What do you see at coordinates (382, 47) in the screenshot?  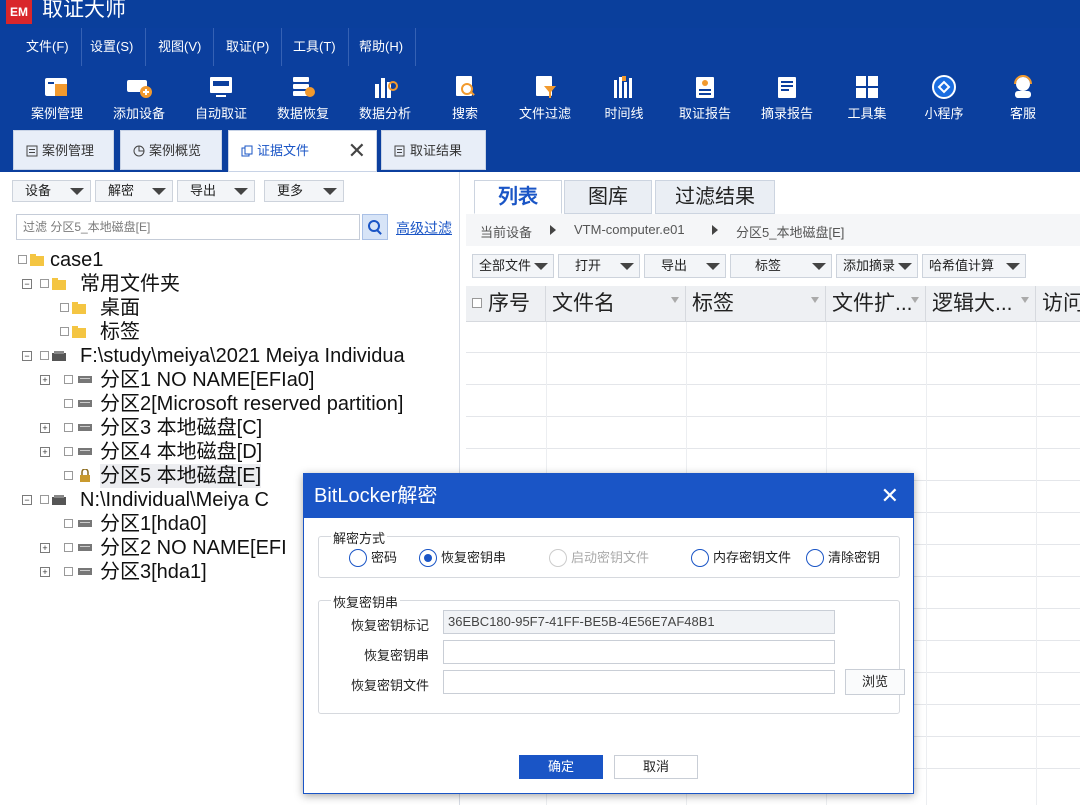 I see `menu-help: 帮助(H)` at bounding box center [382, 47].